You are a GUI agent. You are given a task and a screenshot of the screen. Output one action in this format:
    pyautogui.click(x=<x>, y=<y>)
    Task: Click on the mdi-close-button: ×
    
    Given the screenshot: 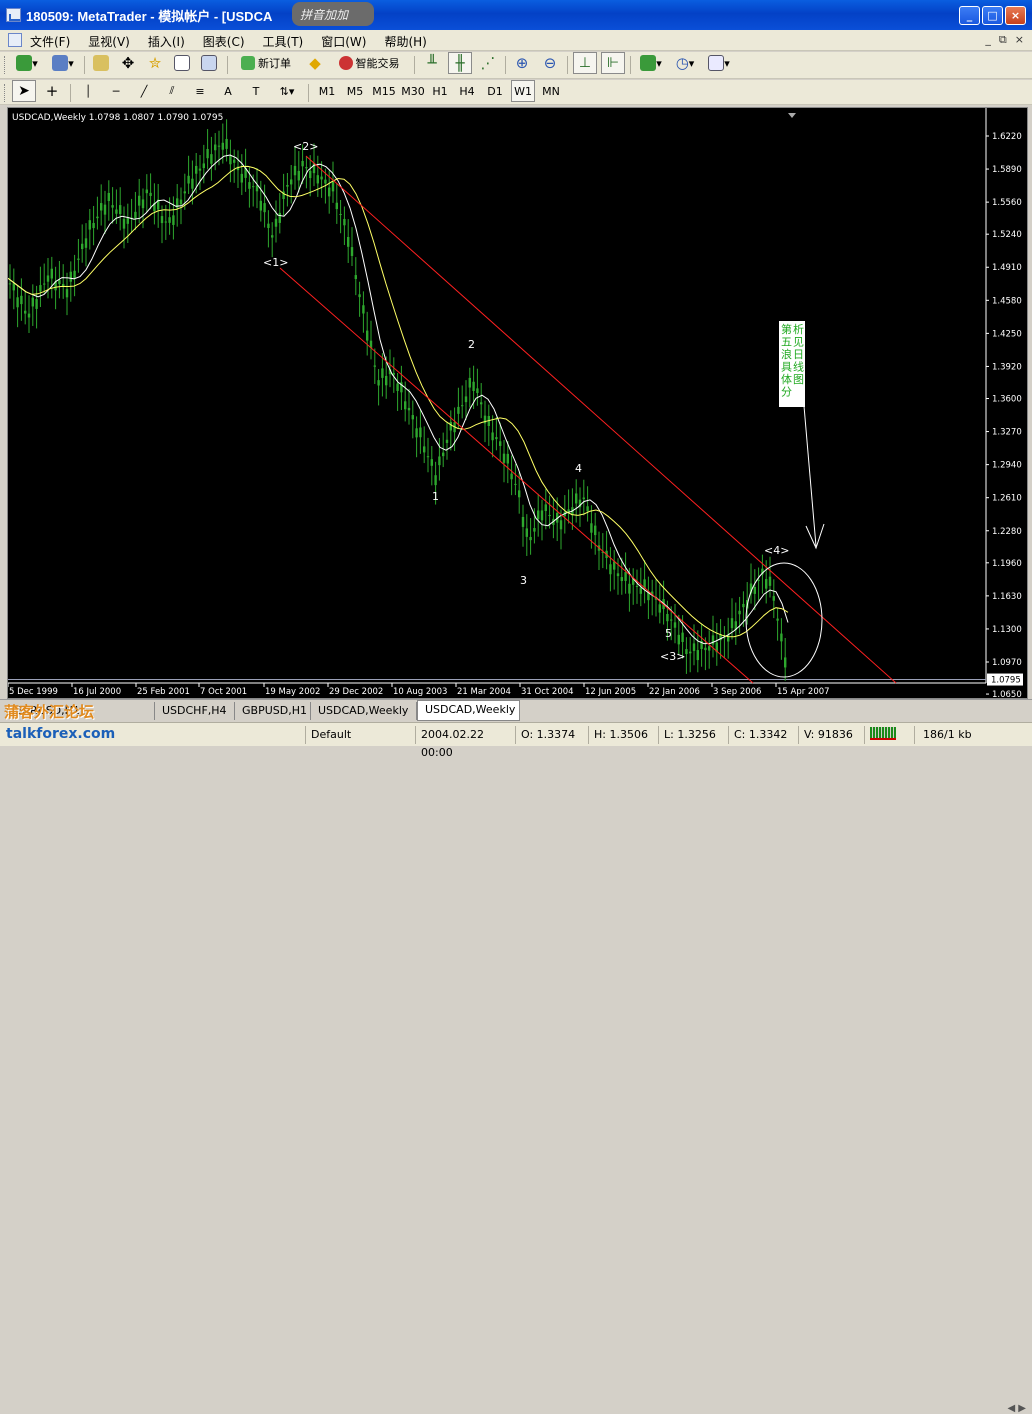 What is the action you would take?
    pyautogui.click(x=1019, y=40)
    